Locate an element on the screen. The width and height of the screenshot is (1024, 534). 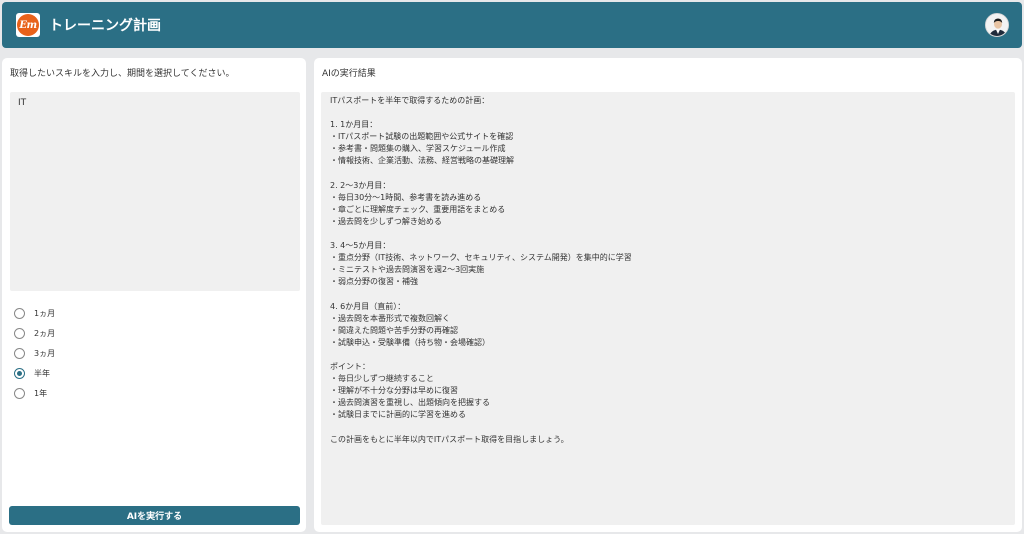
avatar-icon is located at coordinates (997, 25).